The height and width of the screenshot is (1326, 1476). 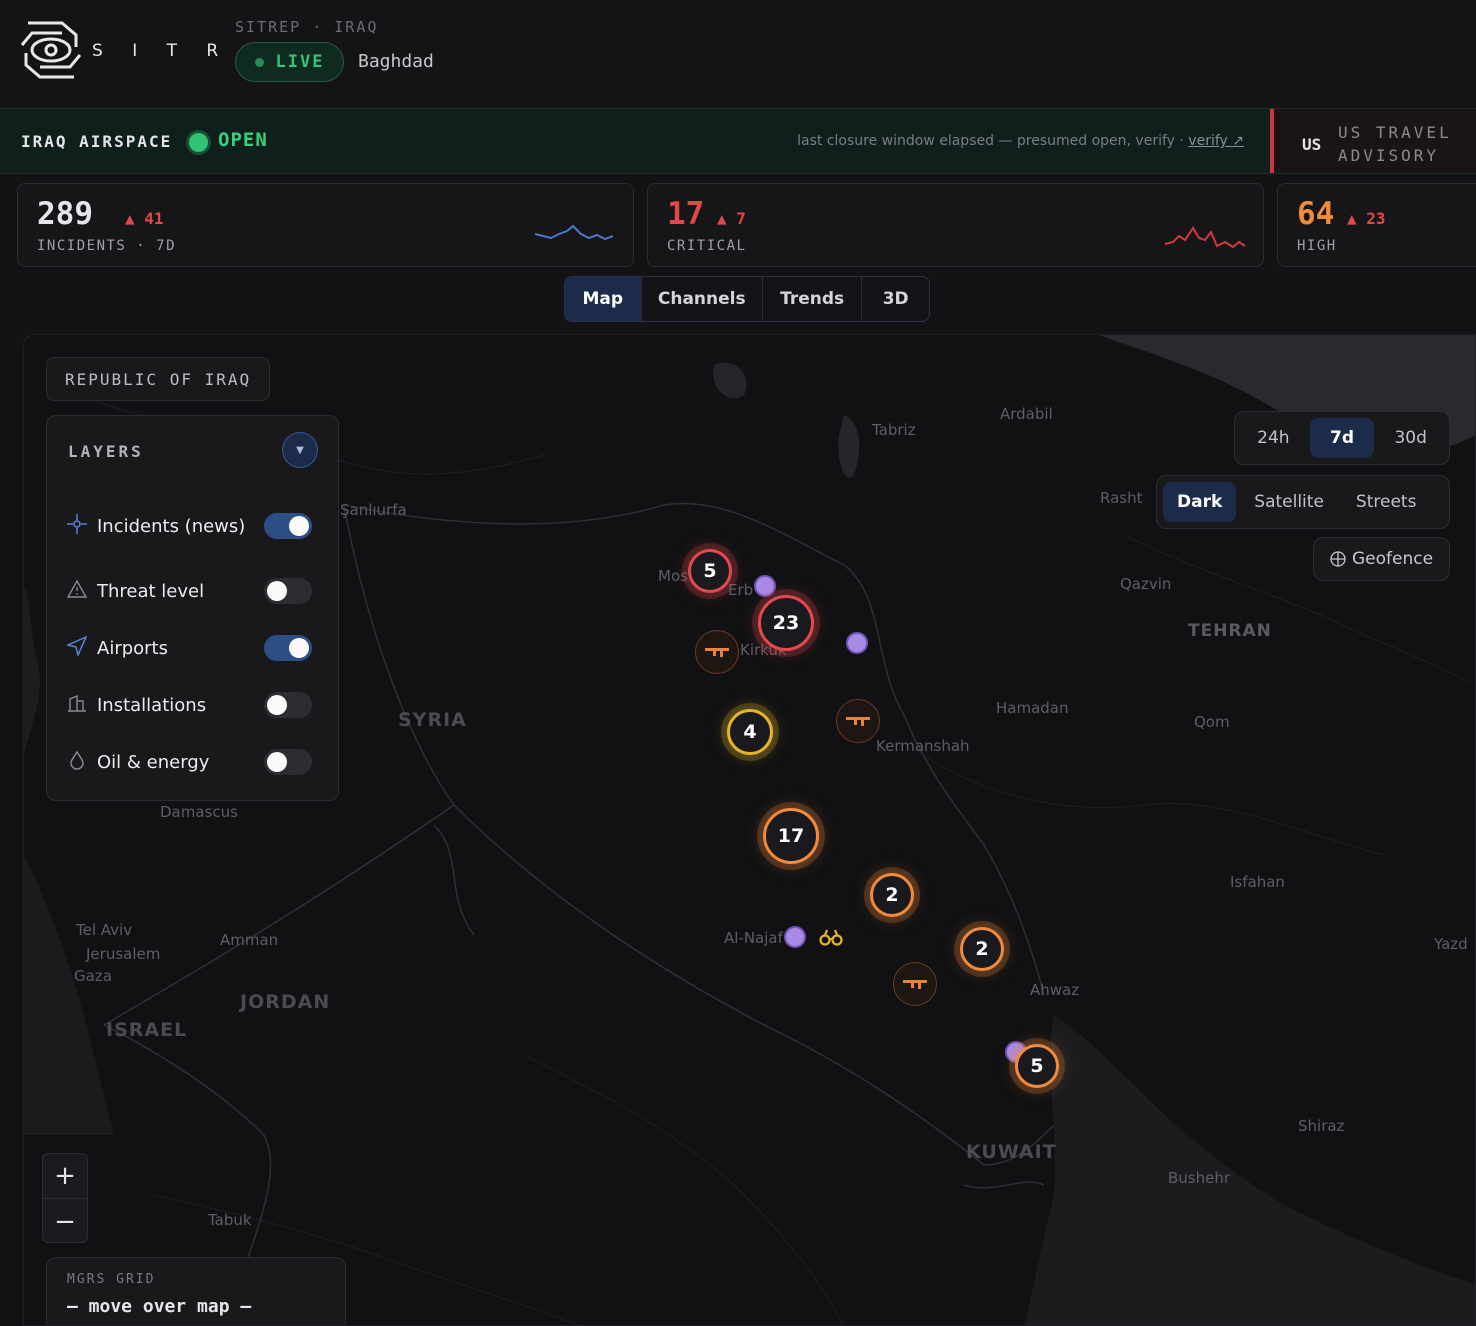 What do you see at coordinates (396, 61) in the screenshot?
I see `city-name: Baghdad` at bounding box center [396, 61].